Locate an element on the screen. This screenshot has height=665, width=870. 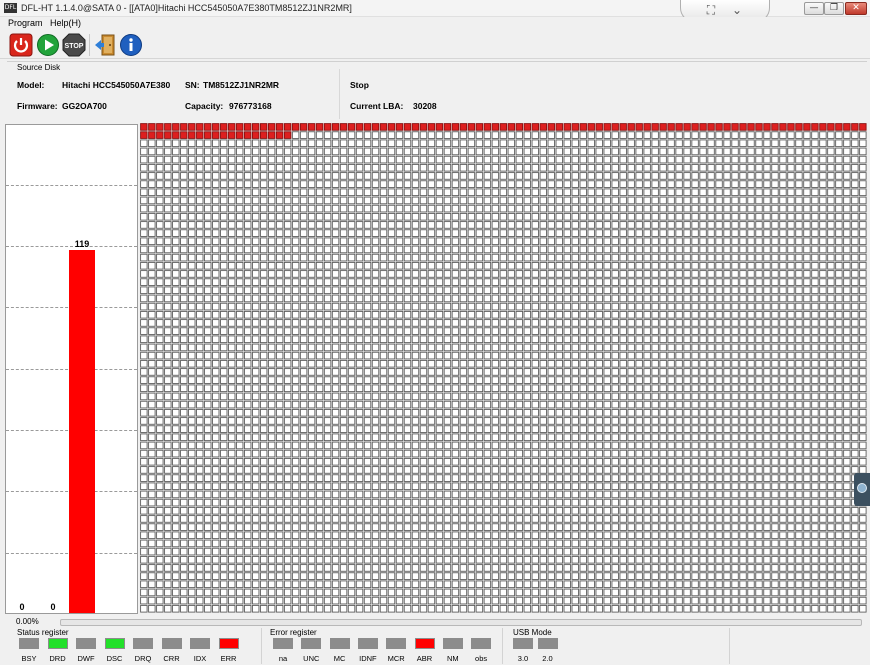
menu-program: Program is located at coordinates (25, 23).